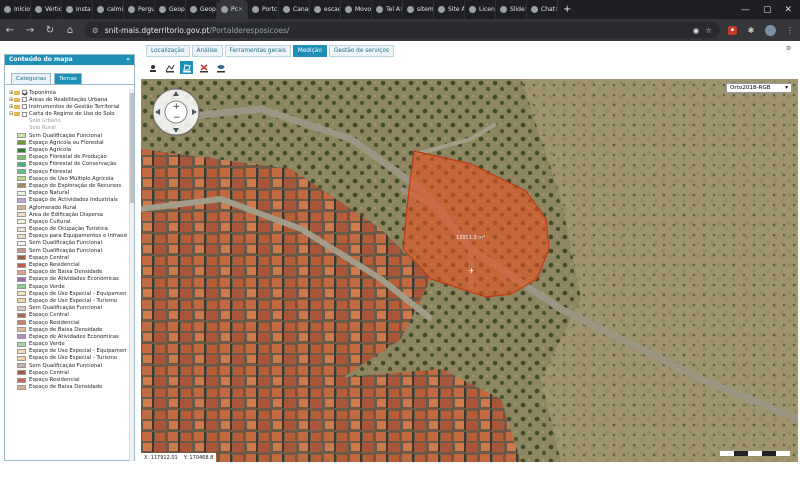 The height and width of the screenshot is (477, 800). I want to click on map-contents-tab: Temas, so click(68, 78).